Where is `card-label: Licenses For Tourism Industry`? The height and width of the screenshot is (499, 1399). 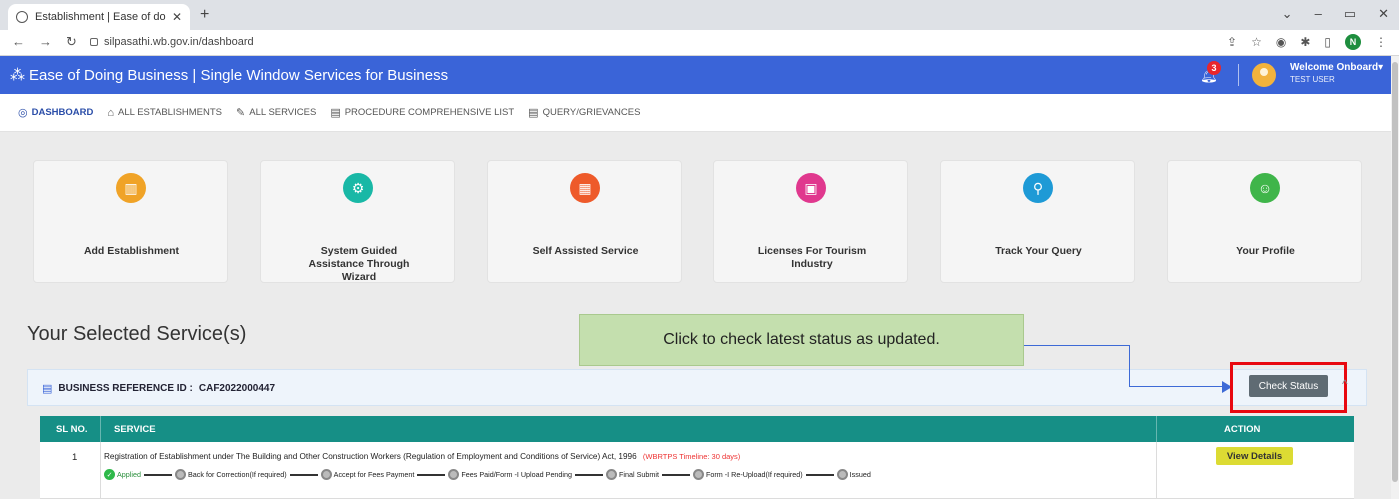 card-label: Licenses For Tourism Industry is located at coordinates (812, 257).